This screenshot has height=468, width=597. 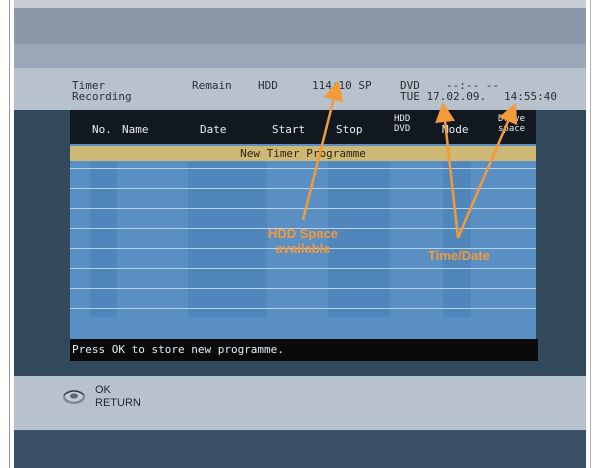 I want to click on time-arrow, so click(x=487, y=170).